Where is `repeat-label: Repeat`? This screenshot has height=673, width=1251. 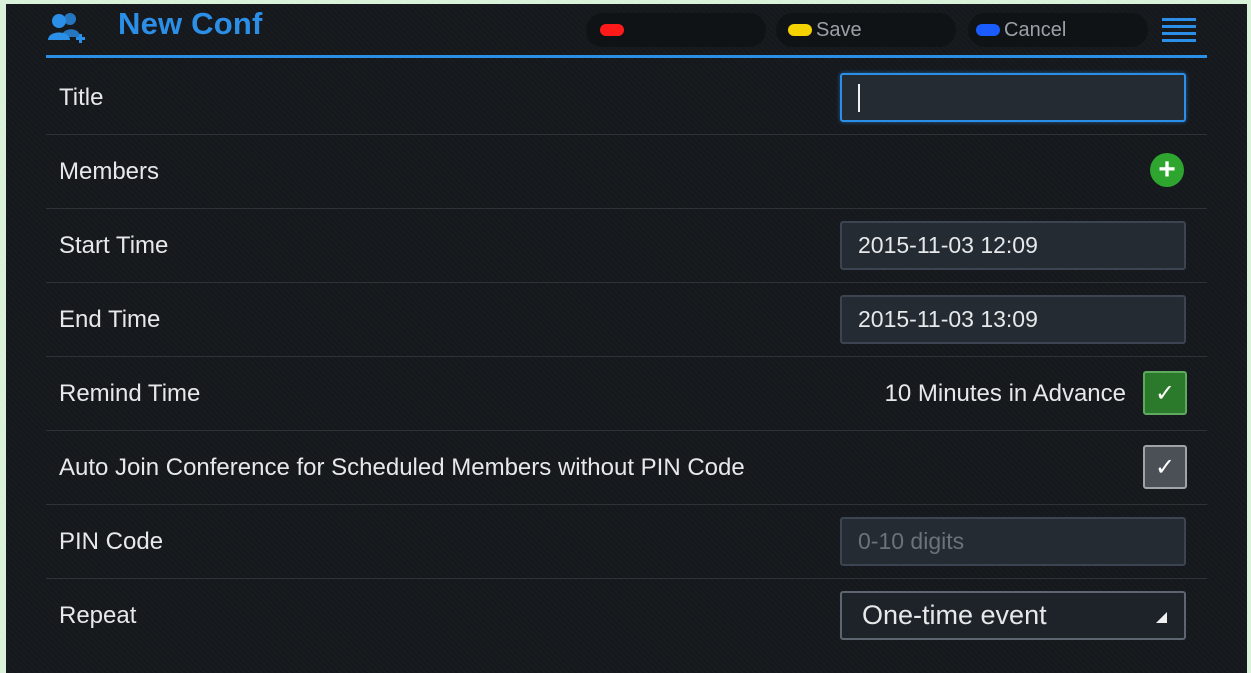
repeat-label: Repeat is located at coordinates (98, 615).